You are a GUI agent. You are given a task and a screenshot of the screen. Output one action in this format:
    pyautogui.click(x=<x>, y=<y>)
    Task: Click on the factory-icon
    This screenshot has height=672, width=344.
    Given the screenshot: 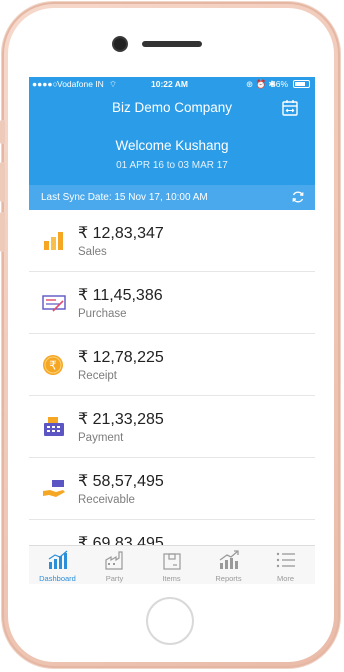 What is the action you would take?
    pyautogui.click(x=114, y=560)
    